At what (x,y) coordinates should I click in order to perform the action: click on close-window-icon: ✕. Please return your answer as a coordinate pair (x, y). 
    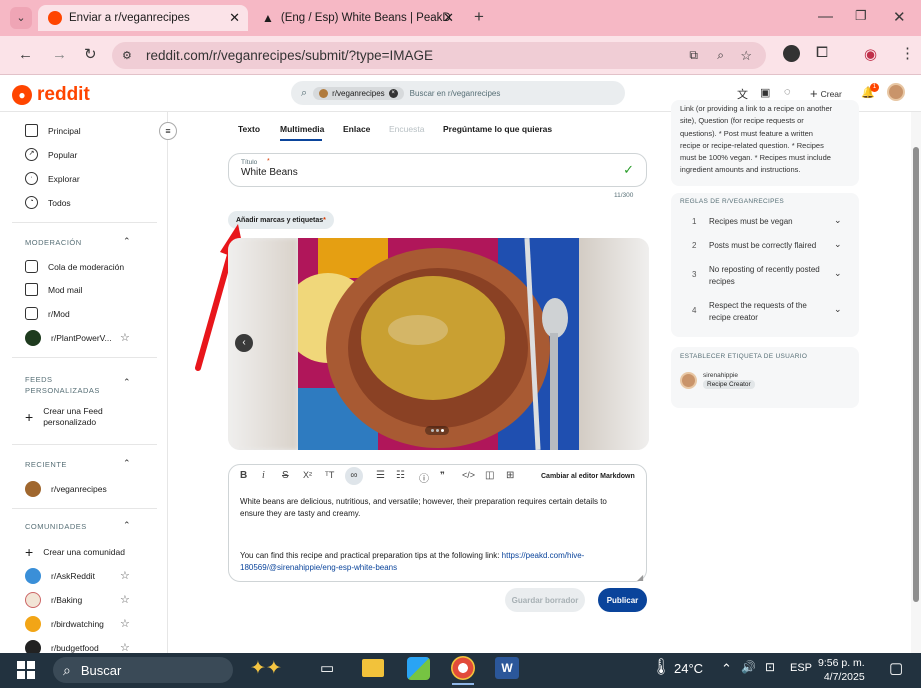
    Looking at the image, I should click on (899, 17).